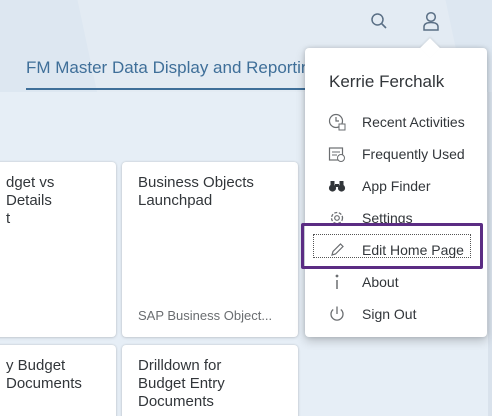  Describe the element at coordinates (181, 383) in the screenshot. I see `tile-title: Drilldown for Budget Entry Documents` at that location.